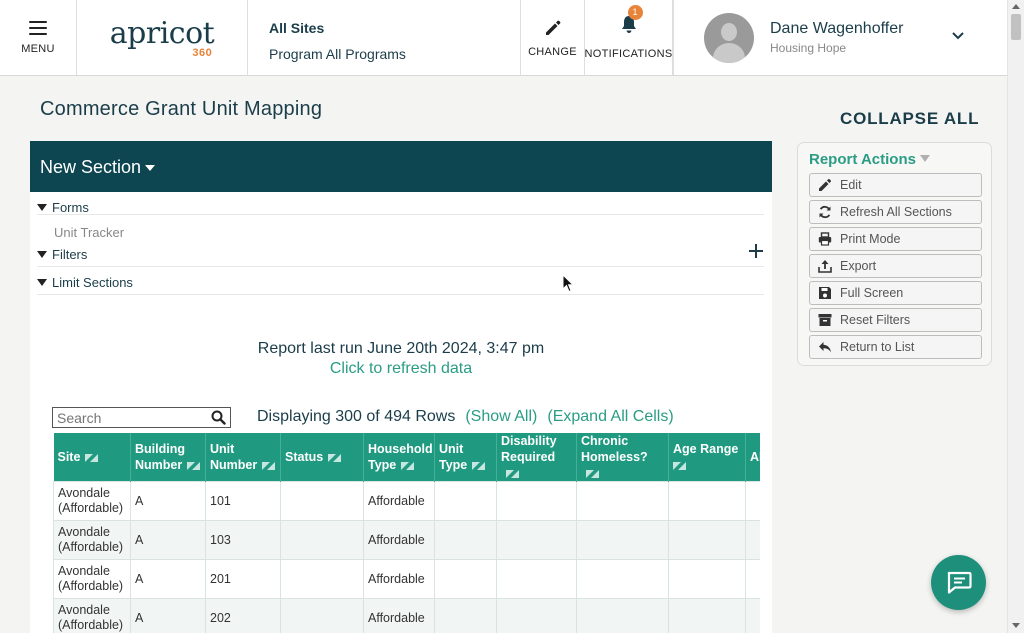 The image size is (1024, 633). I want to click on table-cell: 202, so click(243, 615).